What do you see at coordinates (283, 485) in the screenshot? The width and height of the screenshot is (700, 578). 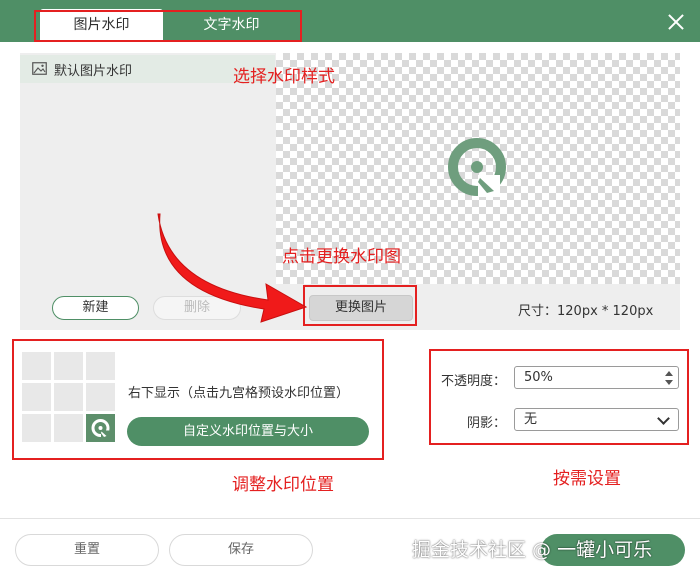 I see `annotation-adjust-position: 调整水印位置` at bounding box center [283, 485].